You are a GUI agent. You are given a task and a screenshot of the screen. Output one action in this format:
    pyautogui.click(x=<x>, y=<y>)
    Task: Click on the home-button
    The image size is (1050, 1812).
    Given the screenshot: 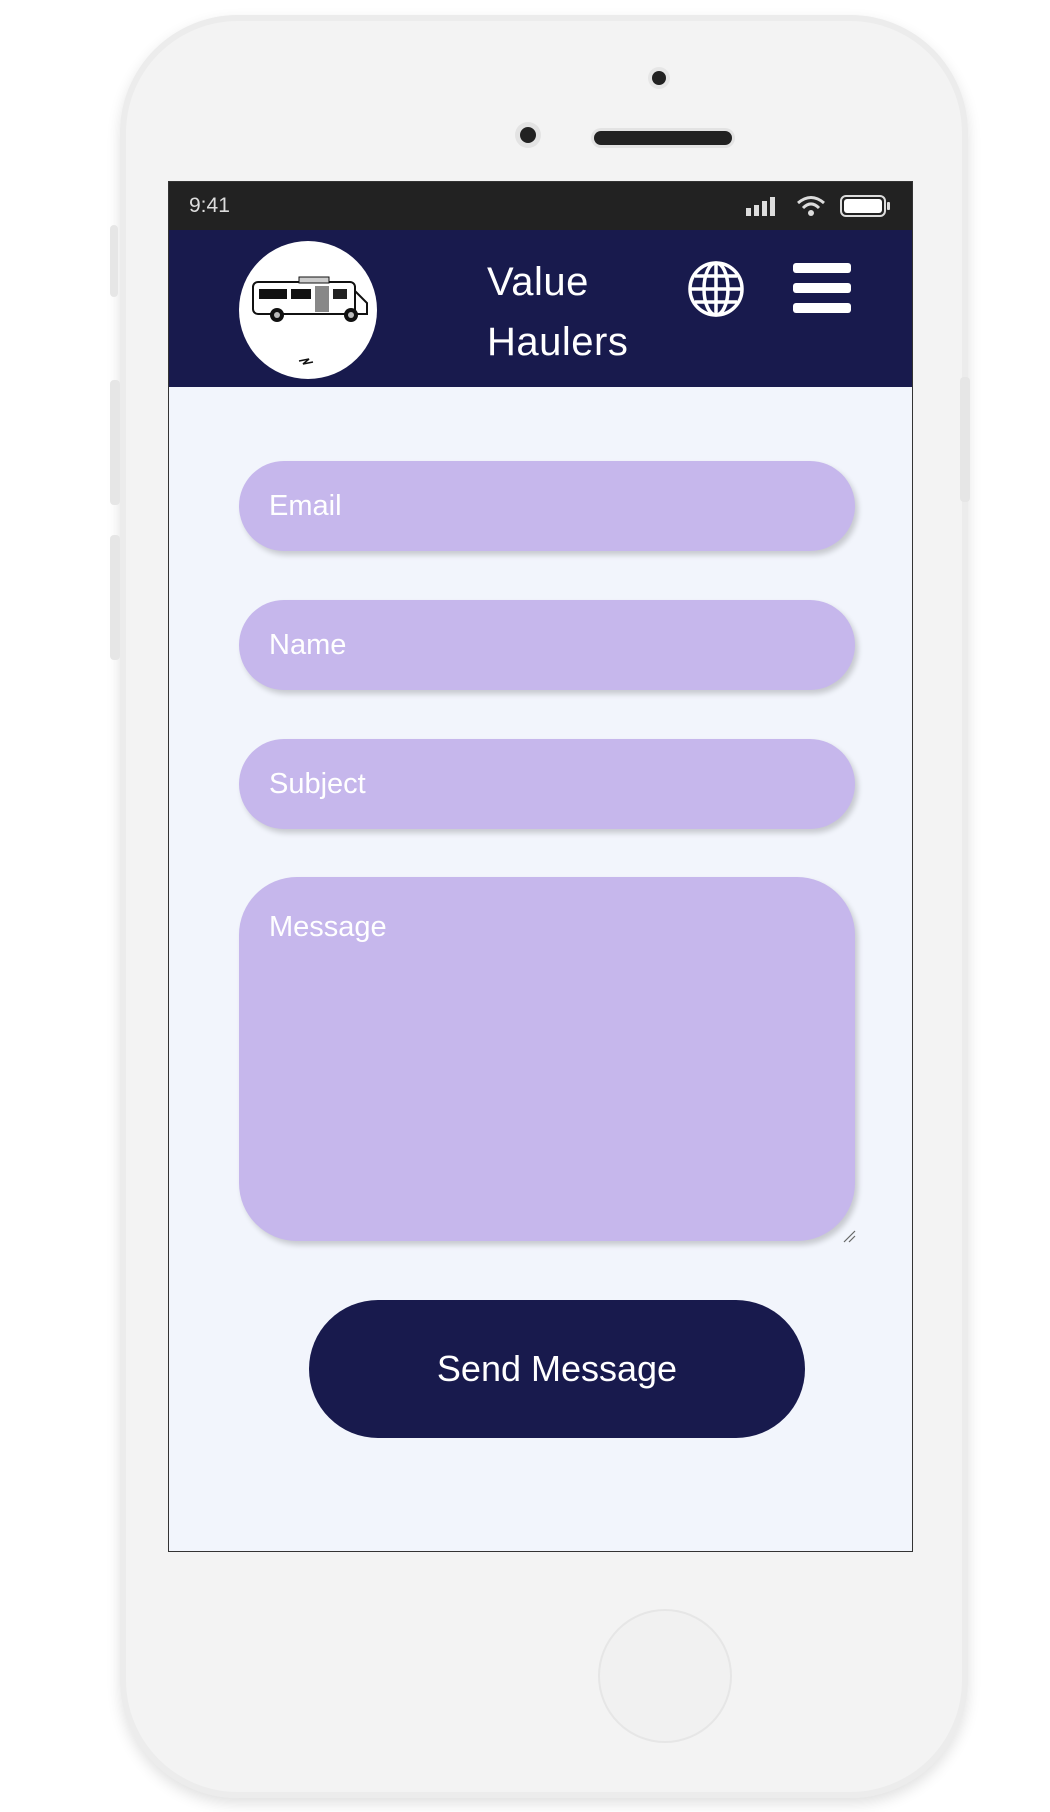 What is the action you would take?
    pyautogui.click(x=665, y=1676)
    